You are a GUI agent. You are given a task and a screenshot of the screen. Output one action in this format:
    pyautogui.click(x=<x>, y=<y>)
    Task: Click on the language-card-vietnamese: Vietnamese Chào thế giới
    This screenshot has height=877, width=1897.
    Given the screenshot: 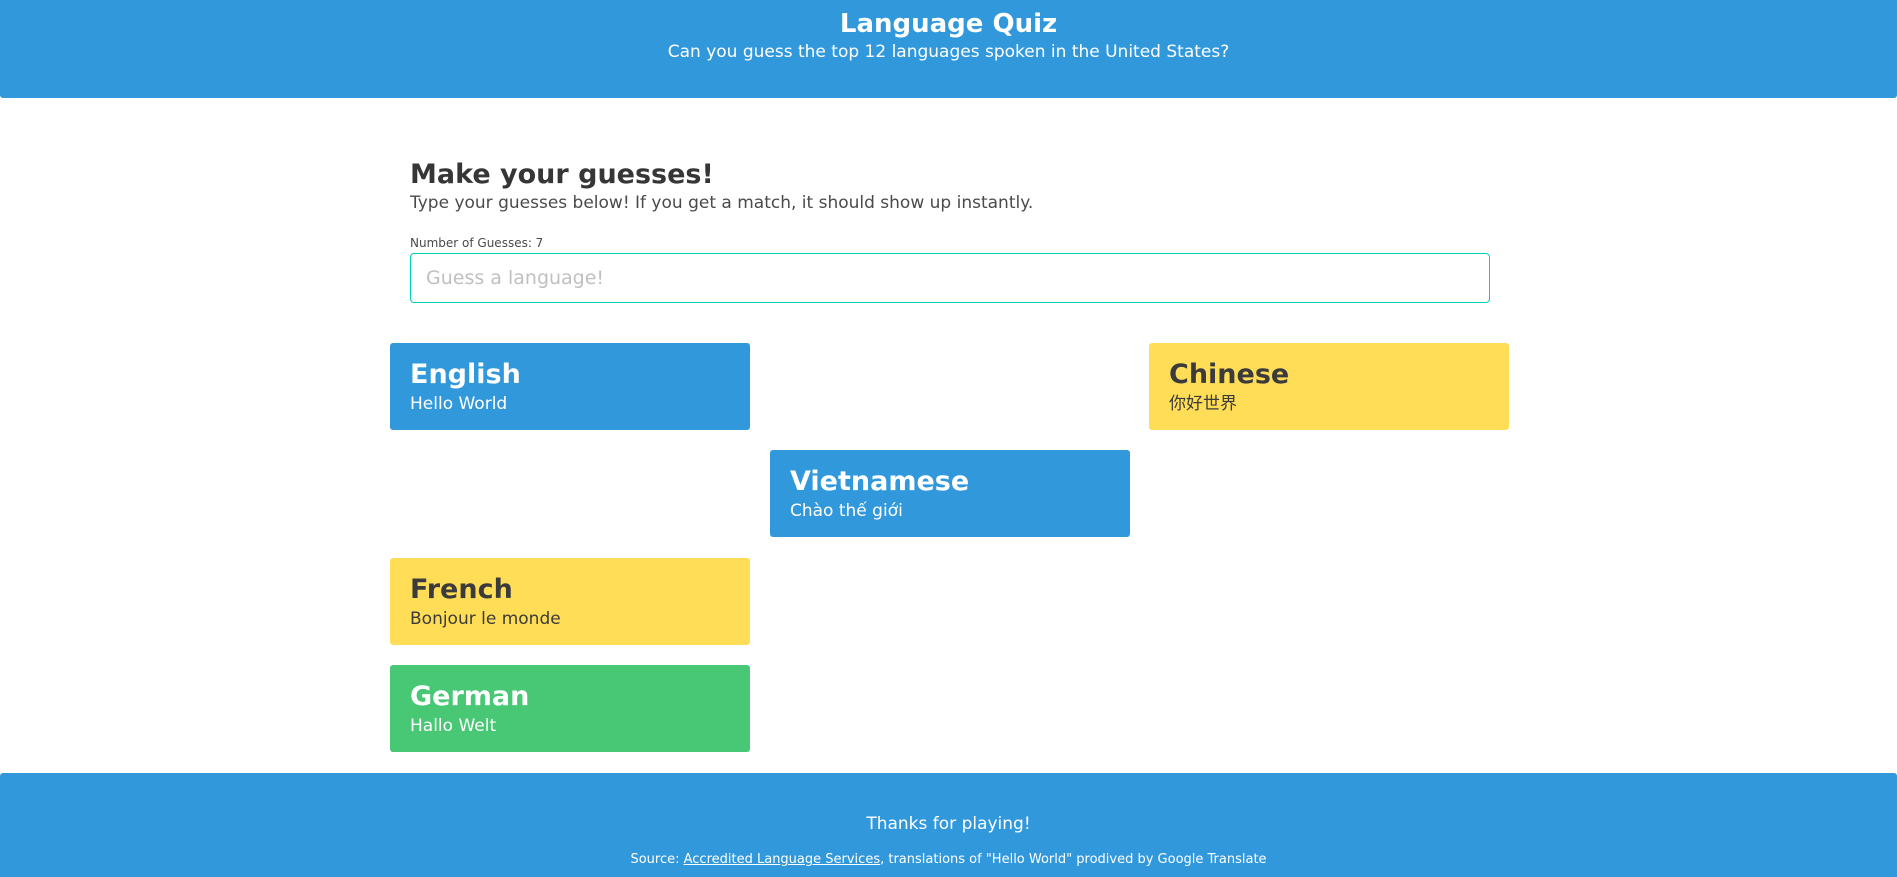 What is the action you would take?
    pyautogui.click(x=950, y=493)
    